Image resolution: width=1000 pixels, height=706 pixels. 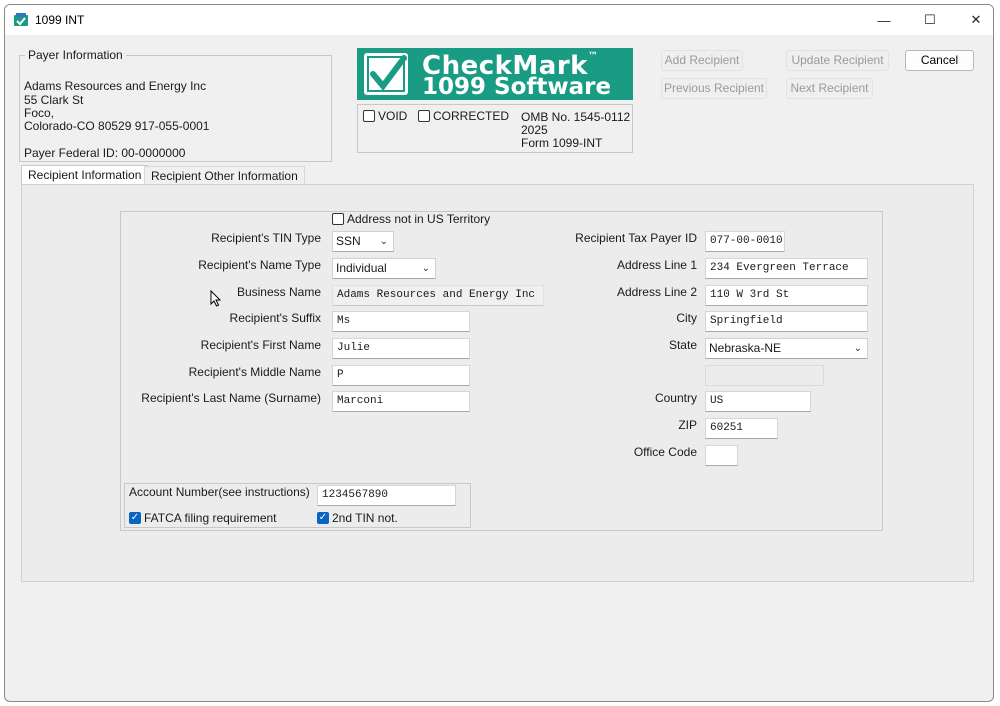 I want to click on maximize-button: ☐, so click(x=930, y=20).